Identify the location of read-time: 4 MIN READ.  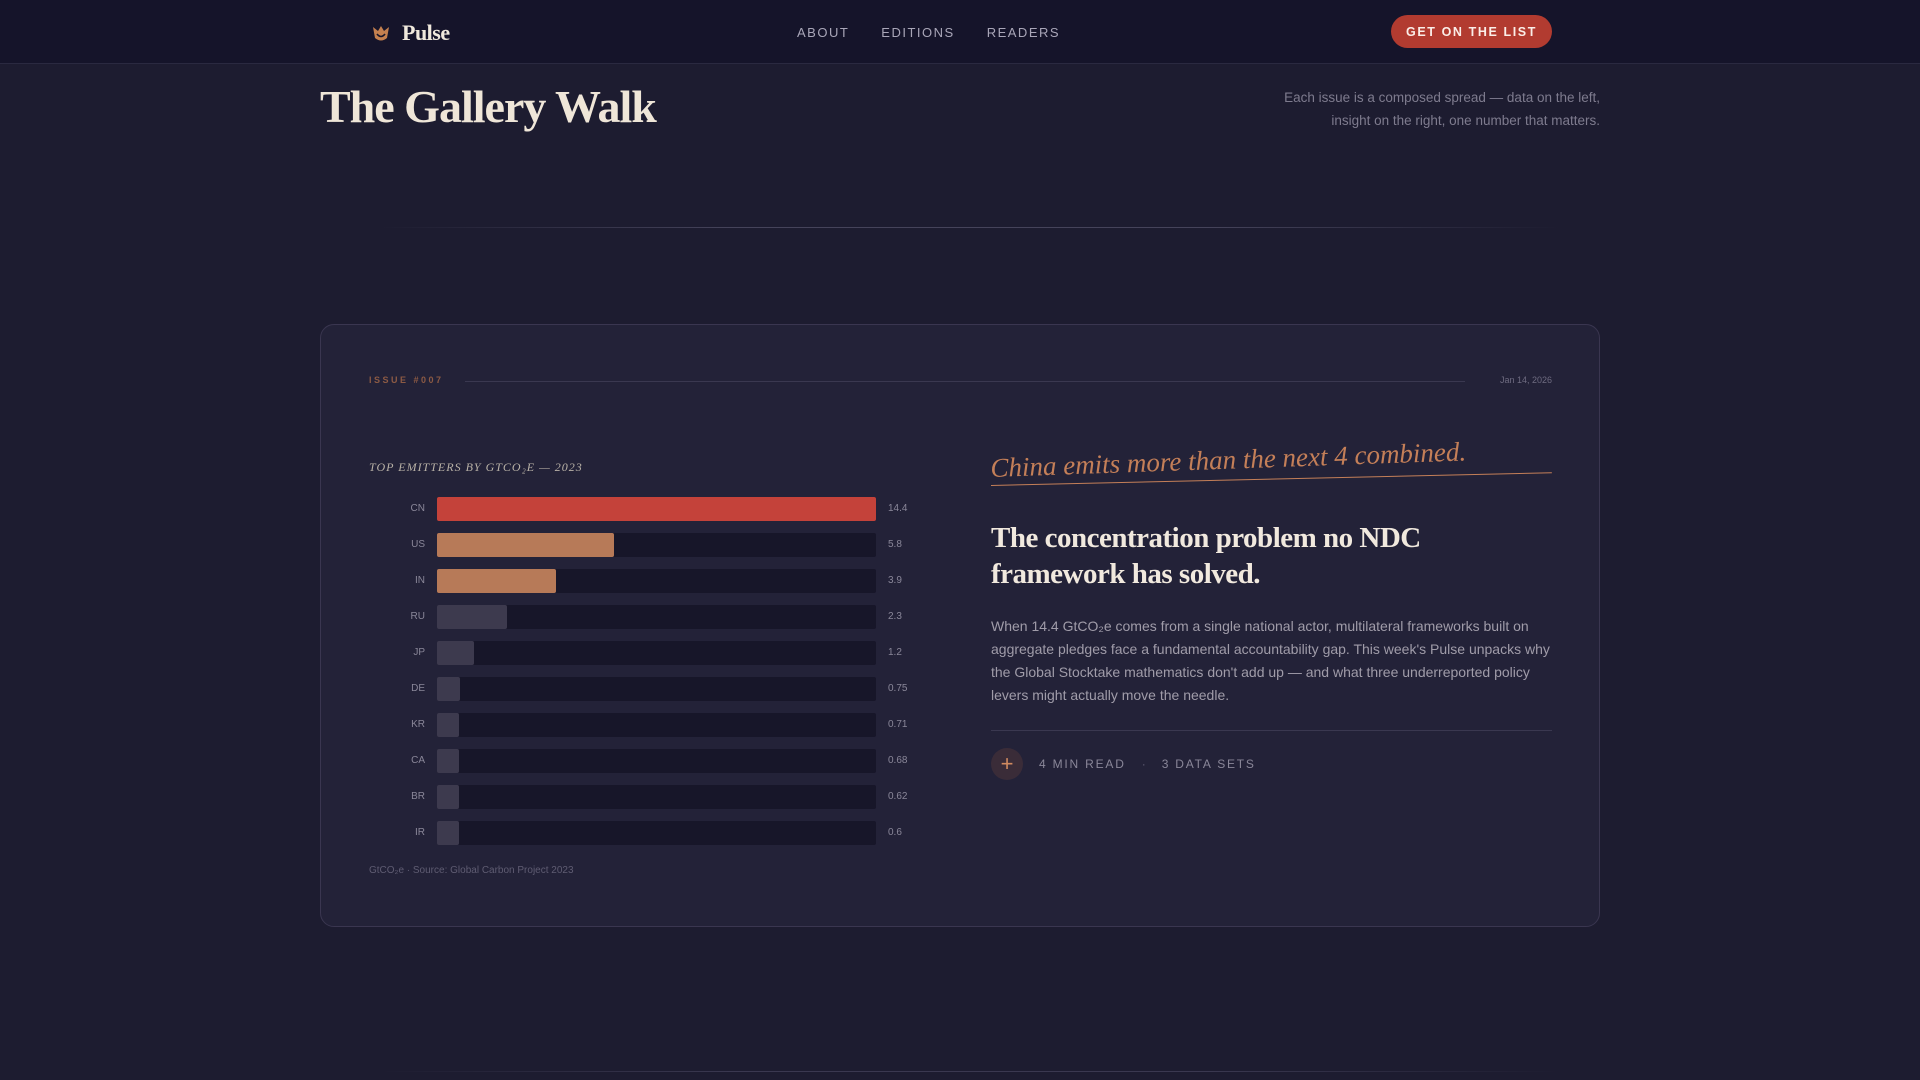
(1082, 764).